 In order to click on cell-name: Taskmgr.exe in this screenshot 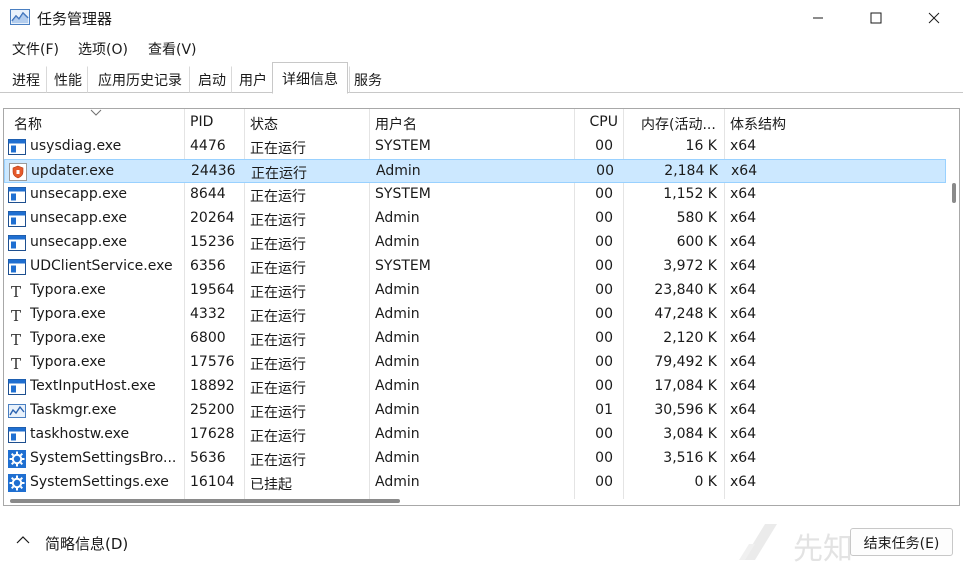, I will do `click(73, 410)`.